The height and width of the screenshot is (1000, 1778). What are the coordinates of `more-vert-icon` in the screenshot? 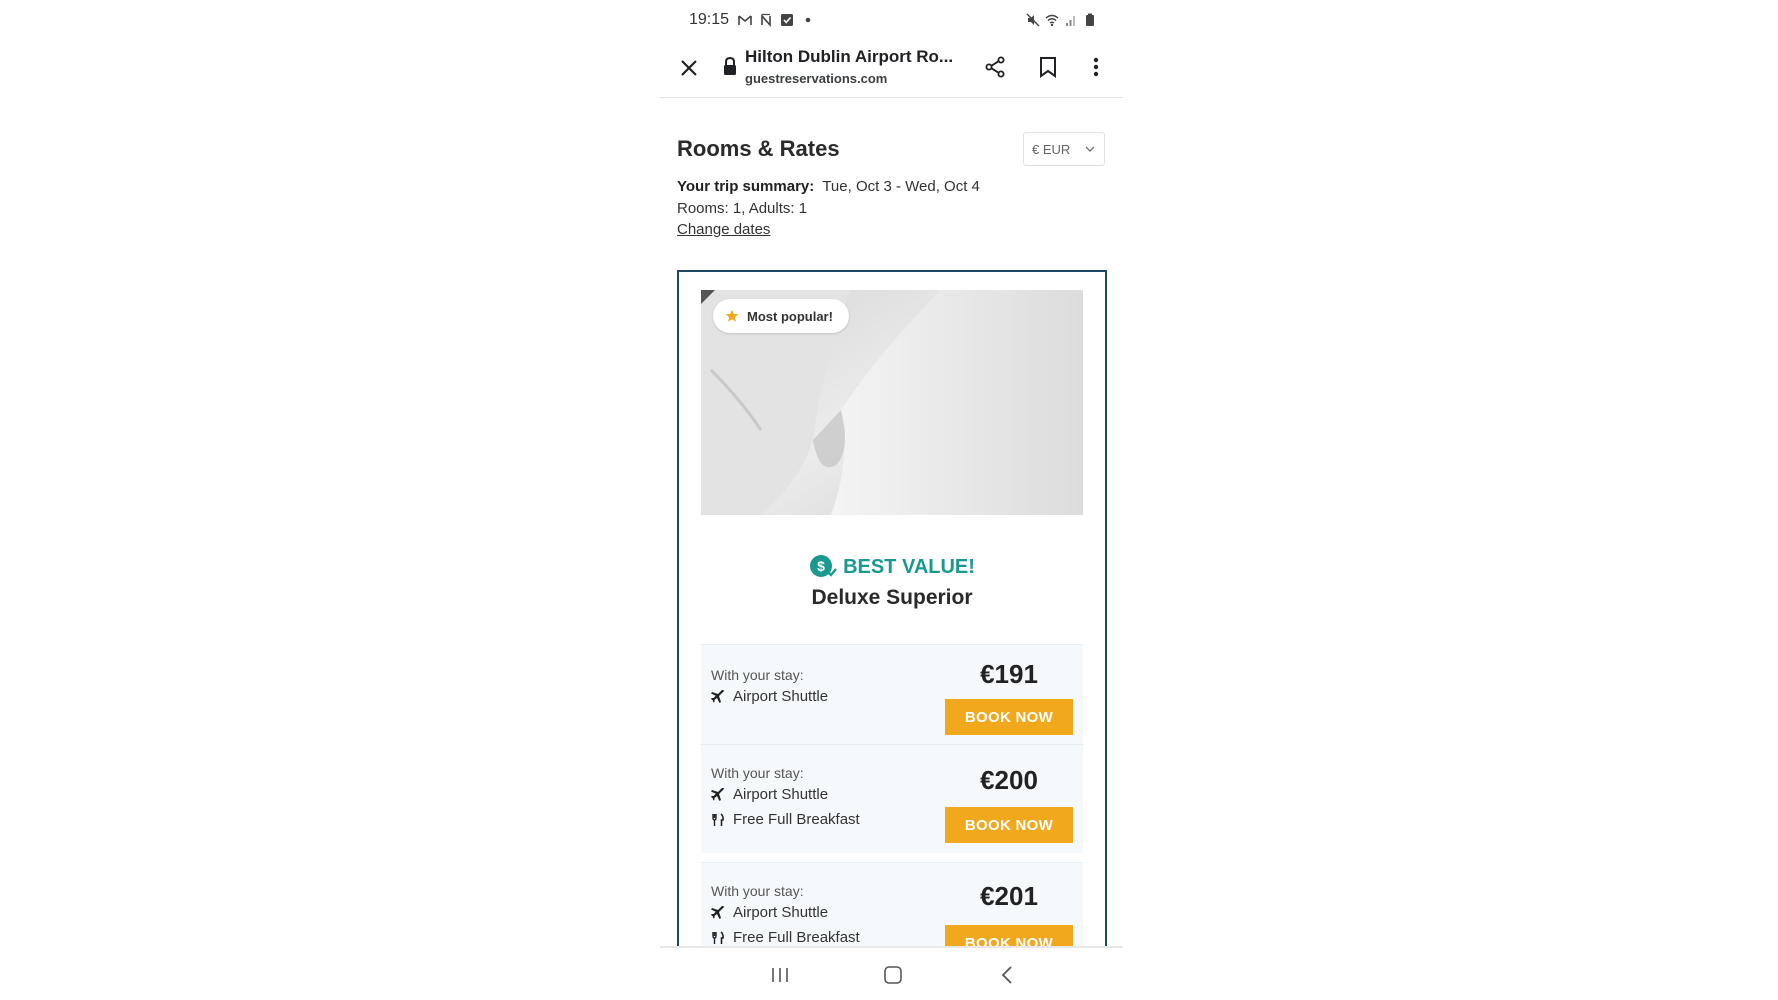 It's located at (1096, 67).